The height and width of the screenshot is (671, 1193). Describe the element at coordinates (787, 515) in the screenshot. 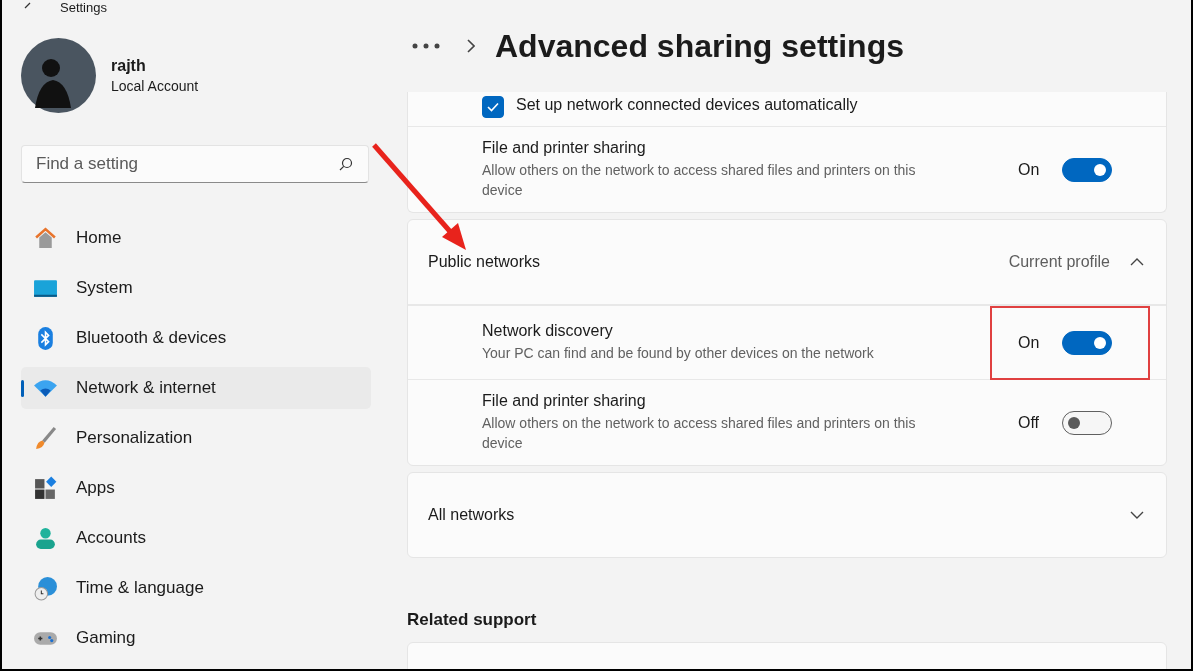

I see `expander-header: All networks` at that location.